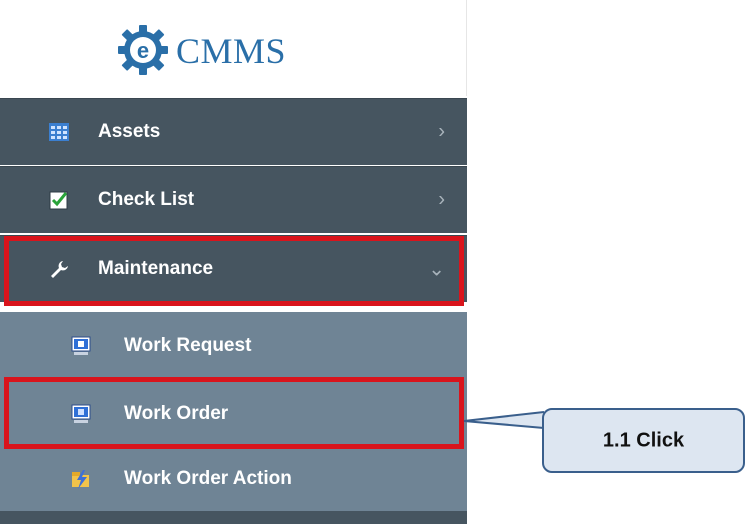 The image size is (746, 524). I want to click on svg-text: e, so click(143, 50).